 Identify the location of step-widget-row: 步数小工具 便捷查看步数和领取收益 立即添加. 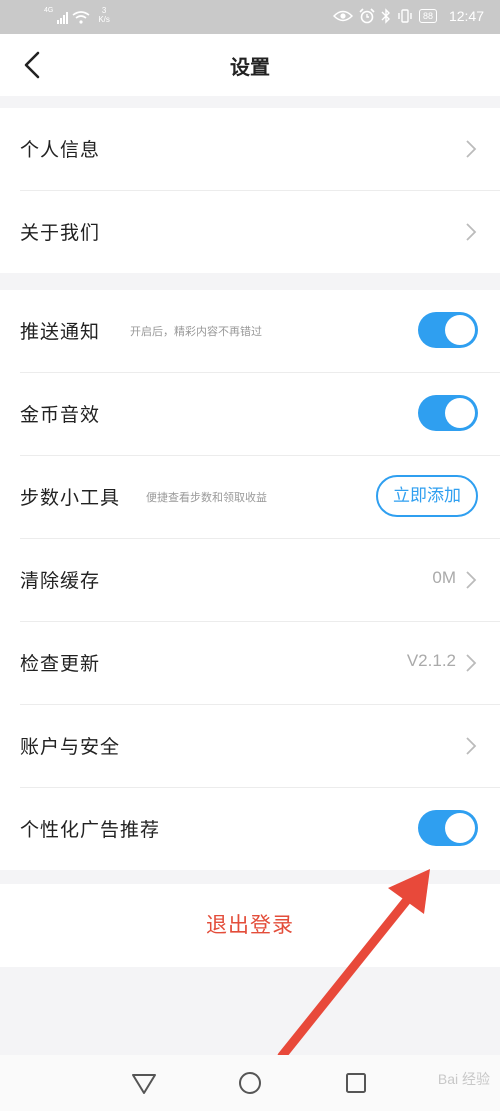
(260, 497).